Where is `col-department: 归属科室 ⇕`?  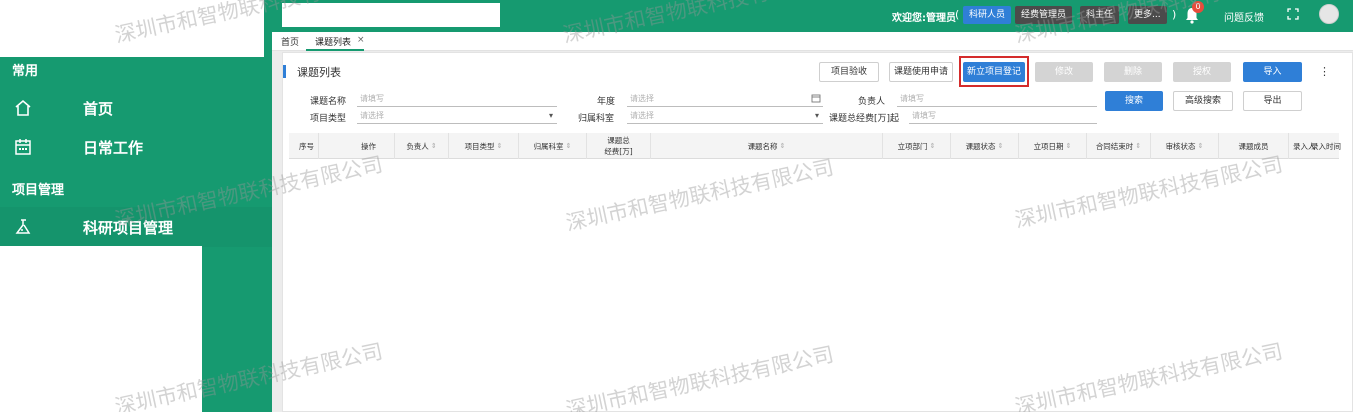 col-department: 归属科室 ⇕ is located at coordinates (553, 146).